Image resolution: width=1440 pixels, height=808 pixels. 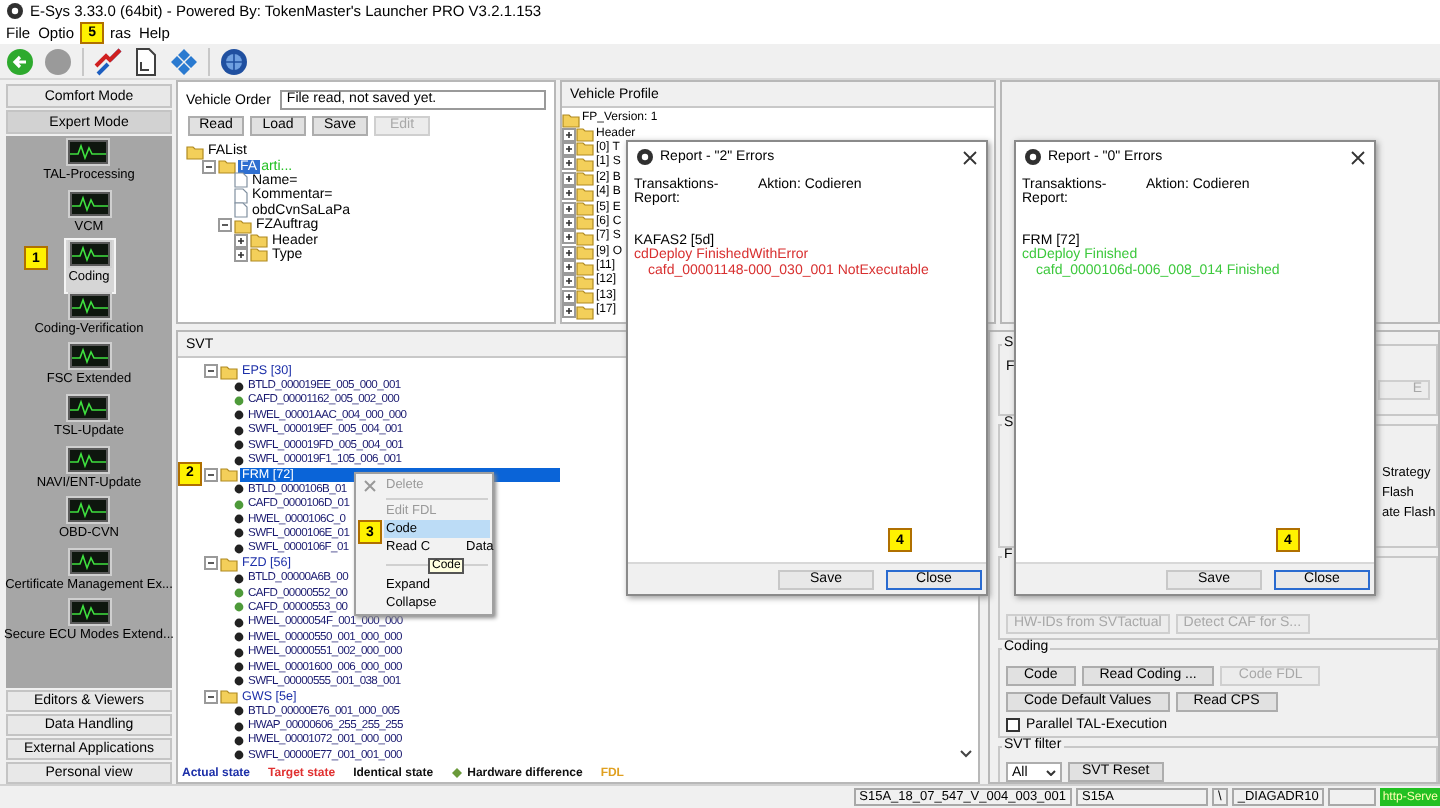 I want to click on help-icon, so click(x=234, y=61).